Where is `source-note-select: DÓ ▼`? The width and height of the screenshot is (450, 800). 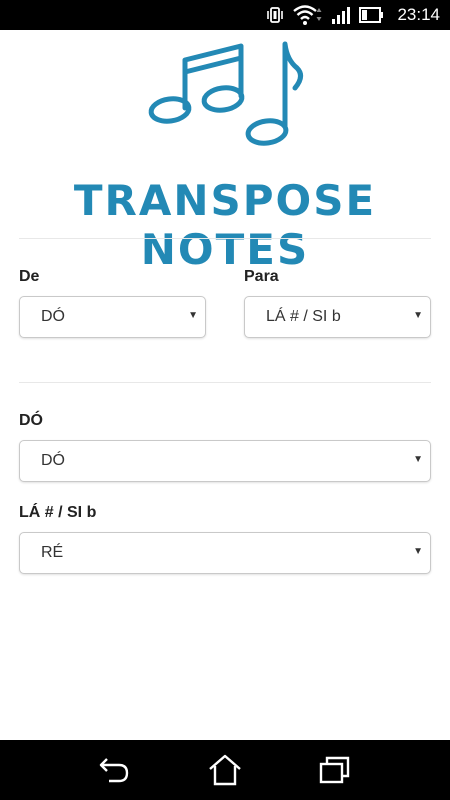 source-note-select: DÓ ▼ is located at coordinates (225, 461).